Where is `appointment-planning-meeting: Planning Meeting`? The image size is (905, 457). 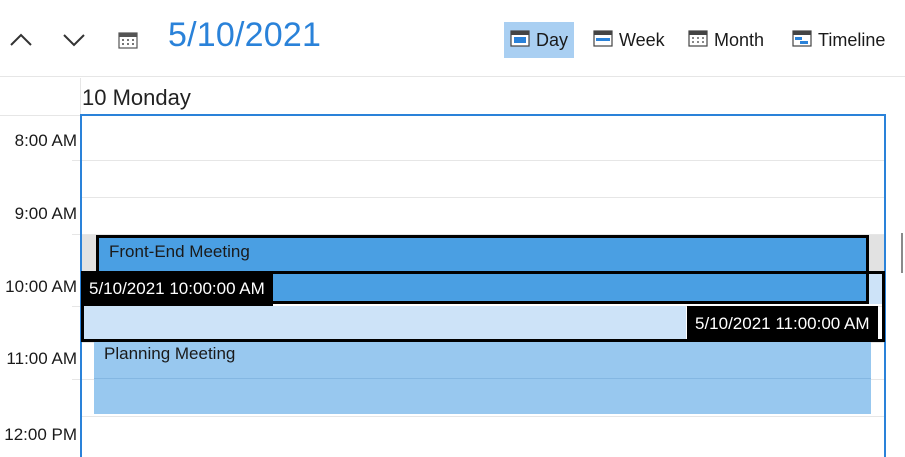
appointment-planning-meeting: Planning Meeting is located at coordinates (482, 377).